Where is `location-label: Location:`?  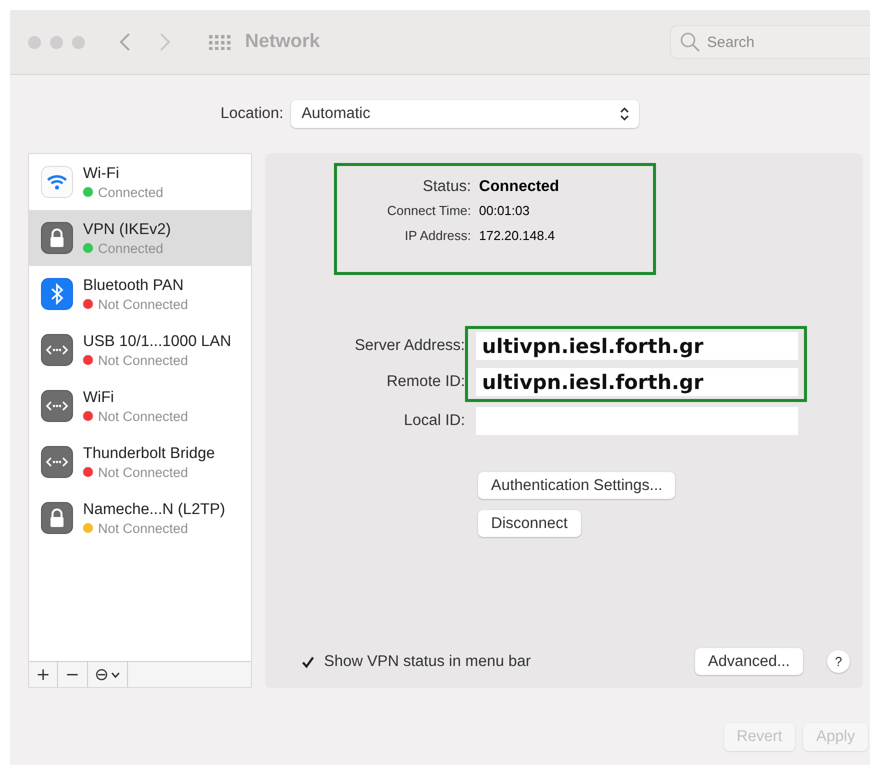 location-label: Location: is located at coordinates (252, 114).